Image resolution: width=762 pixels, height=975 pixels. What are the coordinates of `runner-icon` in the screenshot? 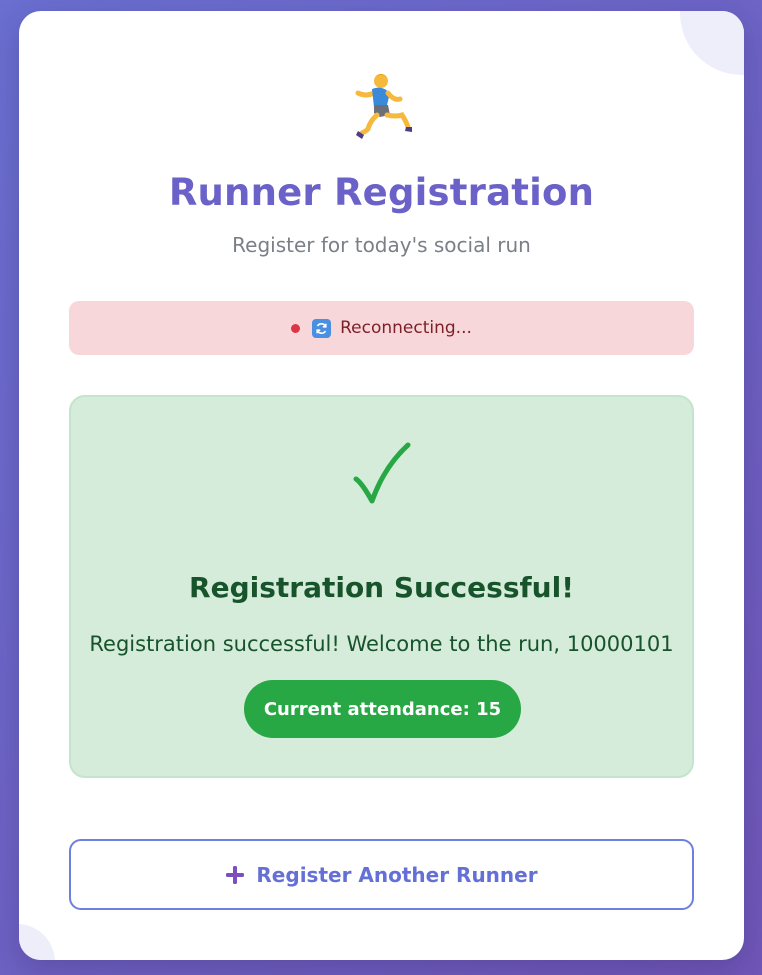 It's located at (382, 111).